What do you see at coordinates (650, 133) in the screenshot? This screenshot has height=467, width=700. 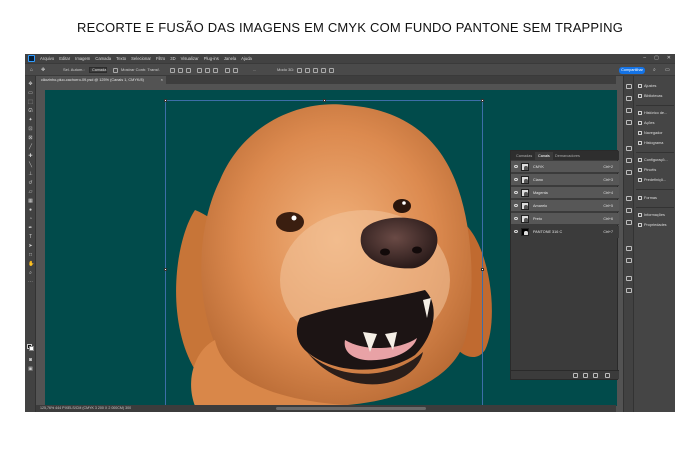 I see `panel-navegador: Navegador` at bounding box center [650, 133].